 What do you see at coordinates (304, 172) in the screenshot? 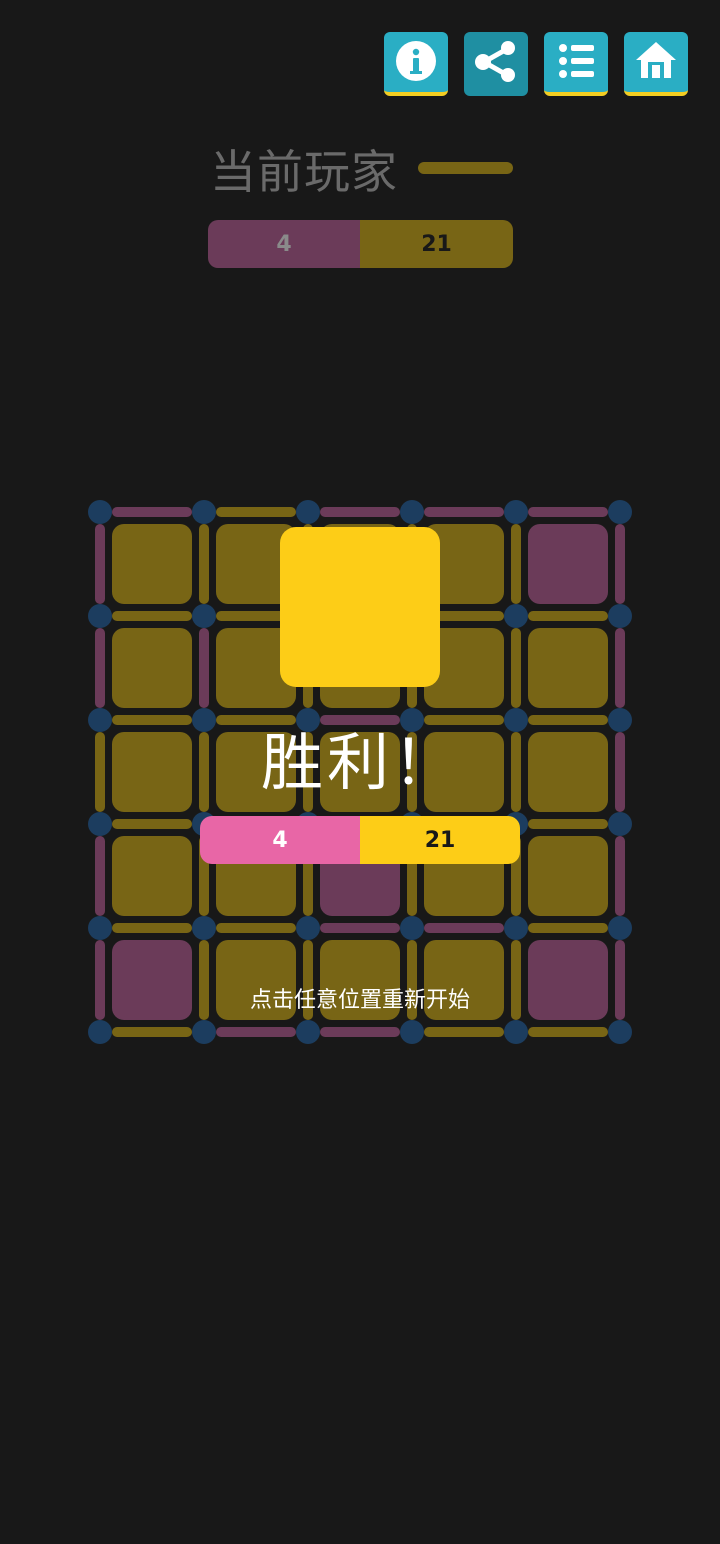
I see `current-player-label: 当前玩家` at bounding box center [304, 172].